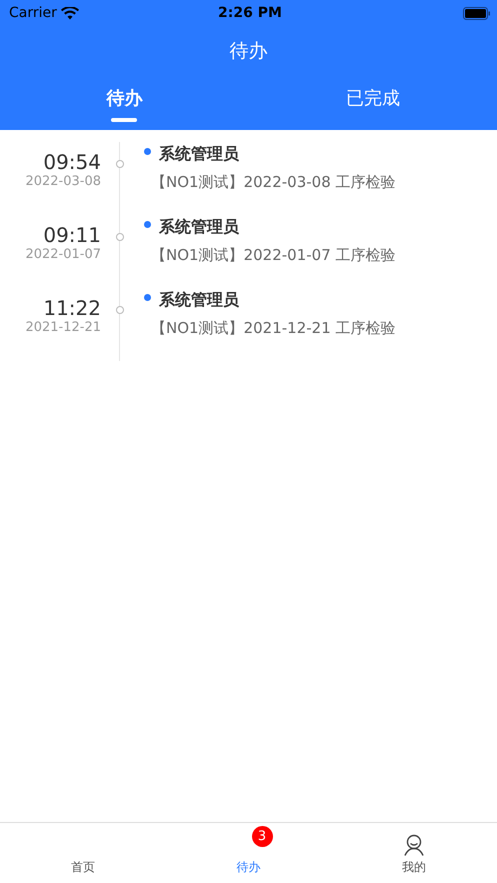  What do you see at coordinates (373, 98) in the screenshot?
I see `tab: 已完成` at bounding box center [373, 98].